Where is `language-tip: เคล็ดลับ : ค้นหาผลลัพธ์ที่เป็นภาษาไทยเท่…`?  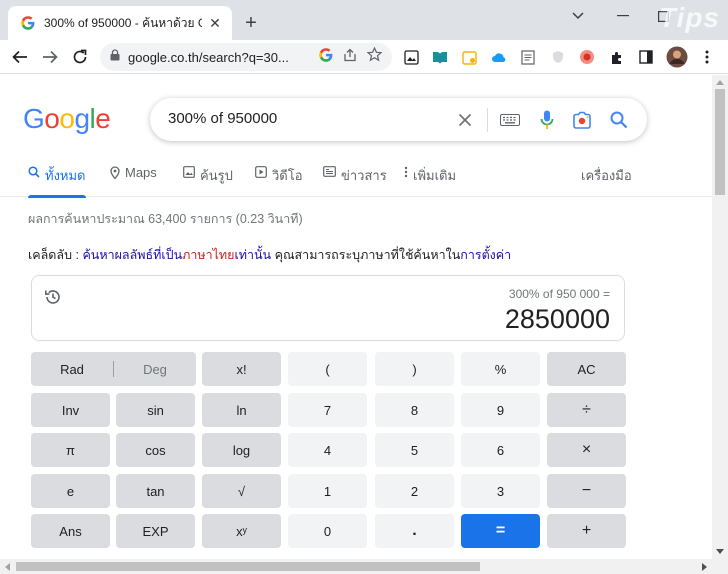
language-tip: เคล็ดลับ : ค้นหาผลลัพธ์ที่เป็นภาษาไทยเท่… is located at coordinates (269, 255).